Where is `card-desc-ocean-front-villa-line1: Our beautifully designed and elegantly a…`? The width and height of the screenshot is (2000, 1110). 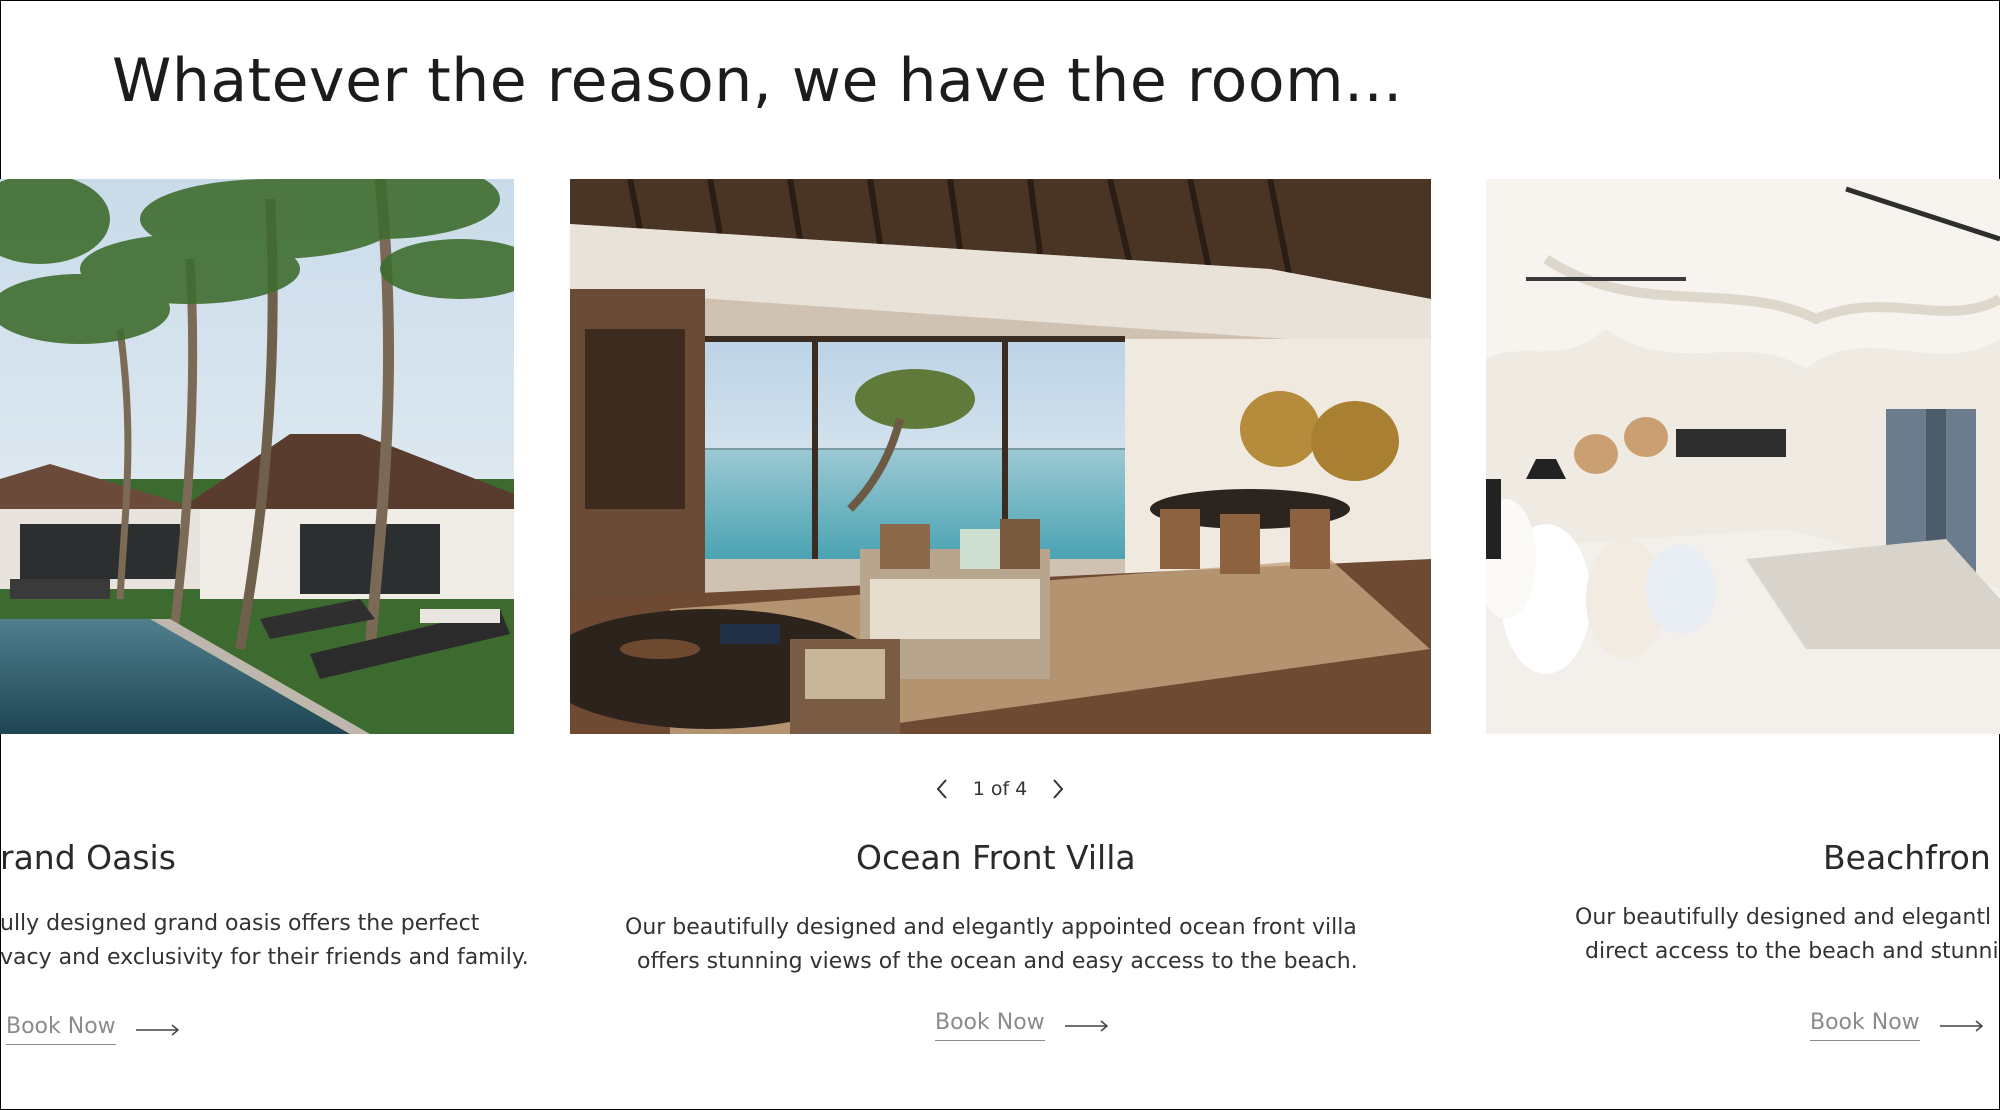 card-desc-ocean-front-villa-line1: Our beautifully designed and elegantly a… is located at coordinates (991, 927).